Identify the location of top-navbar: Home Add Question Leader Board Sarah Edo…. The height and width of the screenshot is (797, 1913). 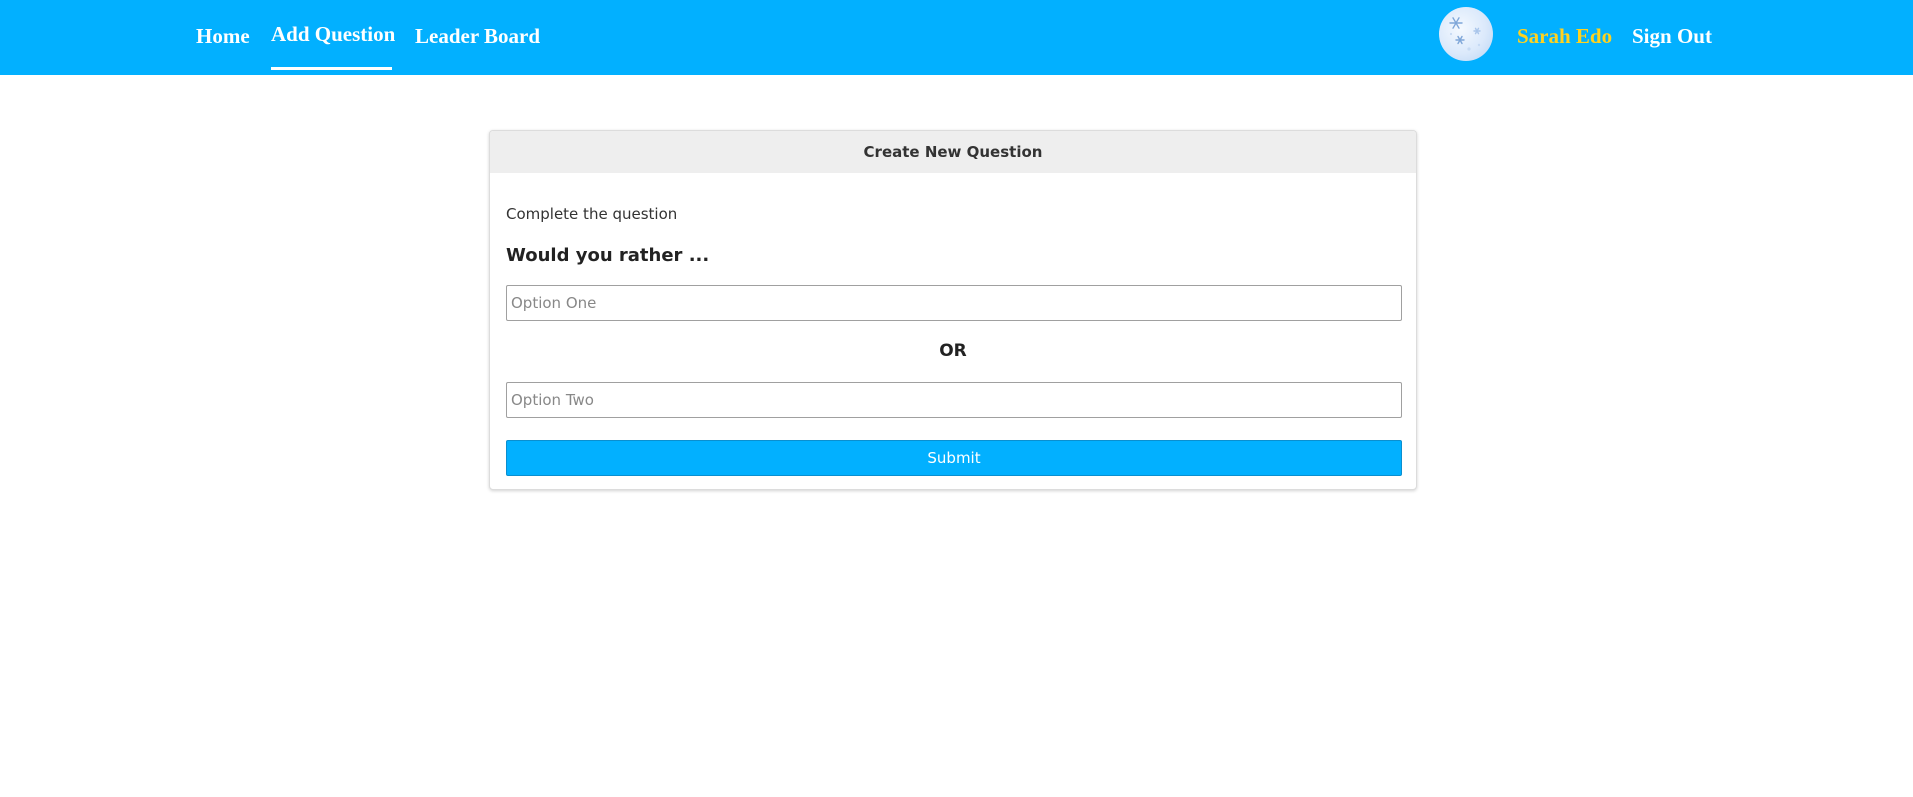
(956, 37).